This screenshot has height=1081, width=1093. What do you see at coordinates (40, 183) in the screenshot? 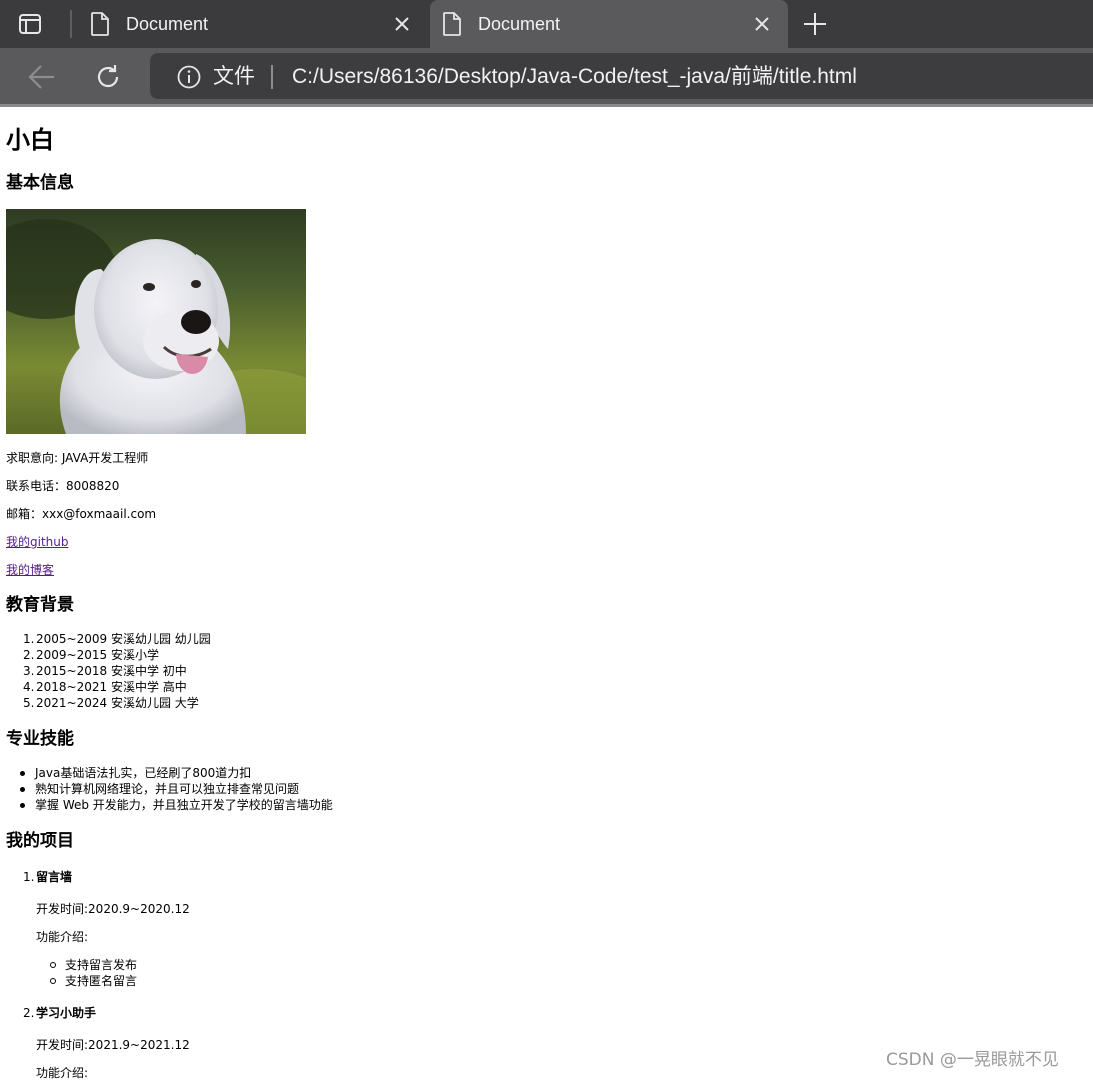
I see `basic-info-heading: 基本信息` at bounding box center [40, 183].